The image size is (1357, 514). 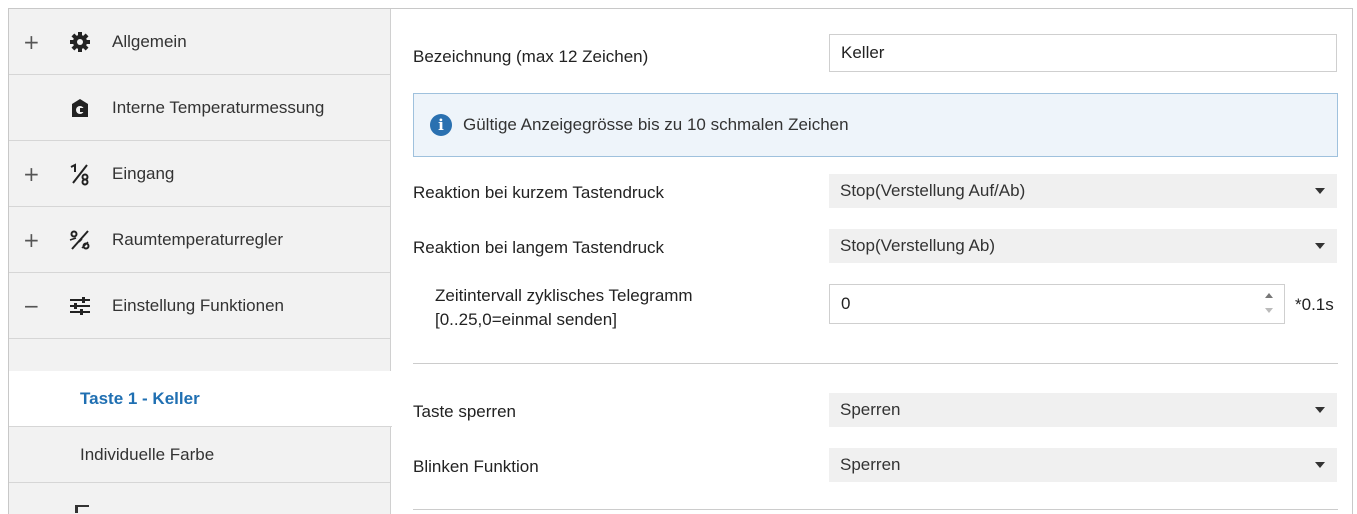 I want to click on short-press-select: Stop(Verstellung Auf/Ab), so click(x=1083, y=191).